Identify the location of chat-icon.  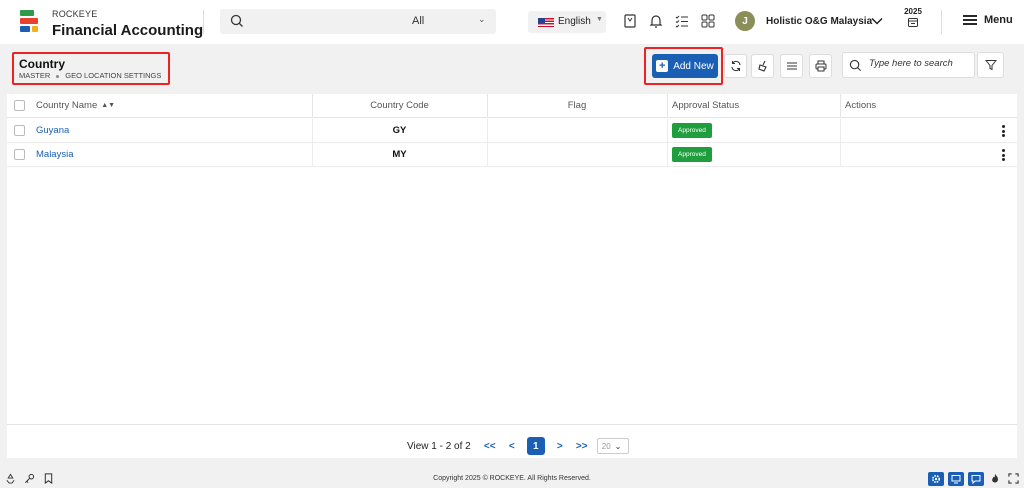
(976, 479).